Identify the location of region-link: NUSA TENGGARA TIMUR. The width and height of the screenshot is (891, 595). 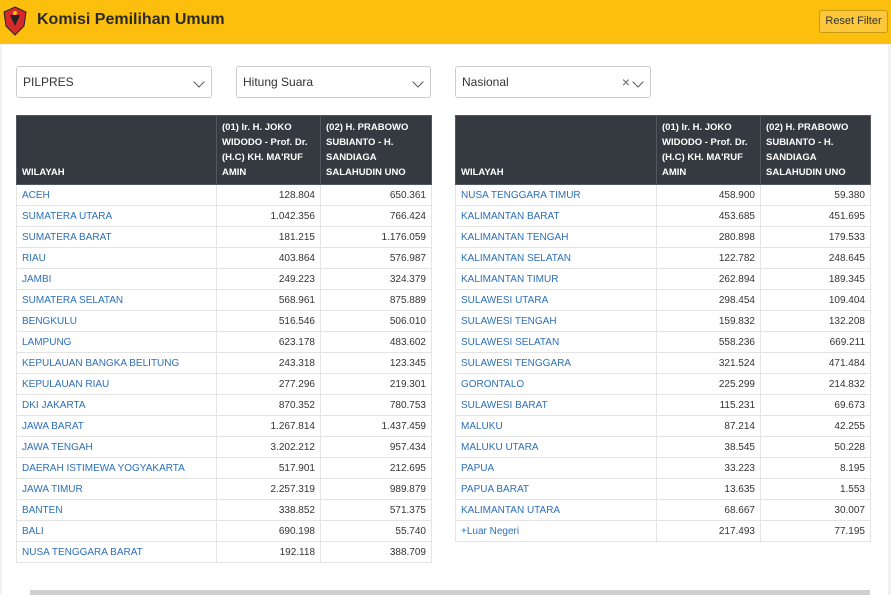
(556, 195).